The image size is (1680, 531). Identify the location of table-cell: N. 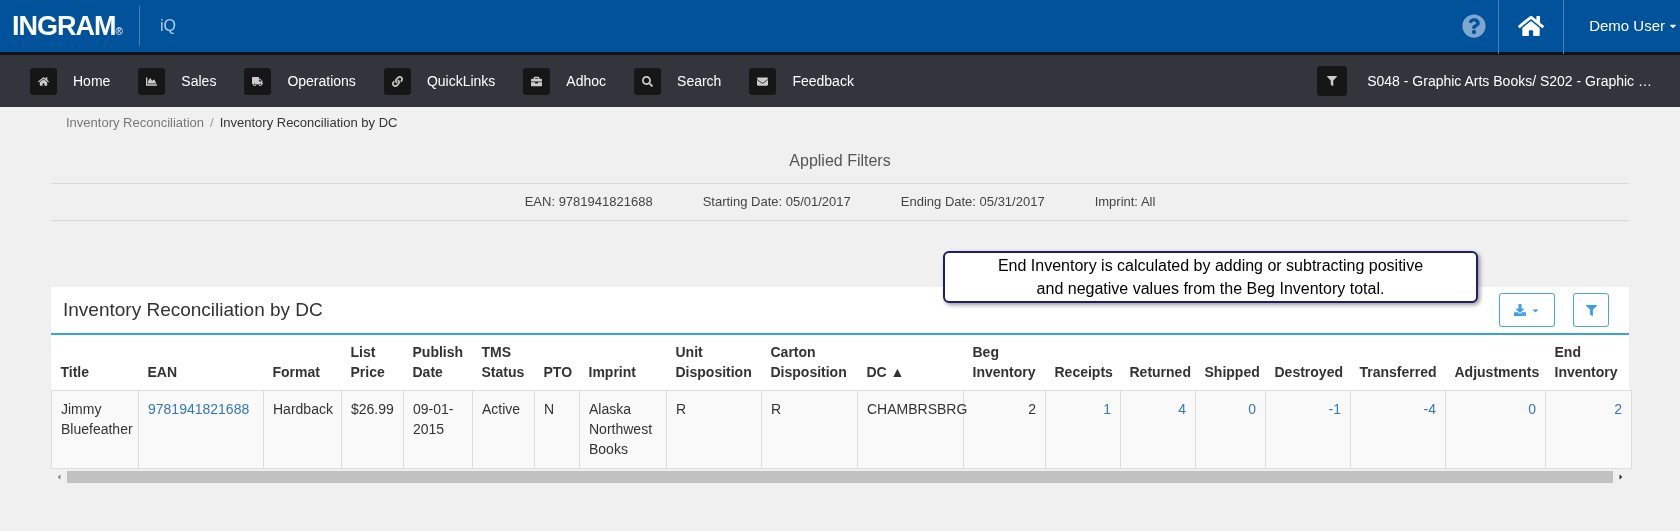
(557, 429).